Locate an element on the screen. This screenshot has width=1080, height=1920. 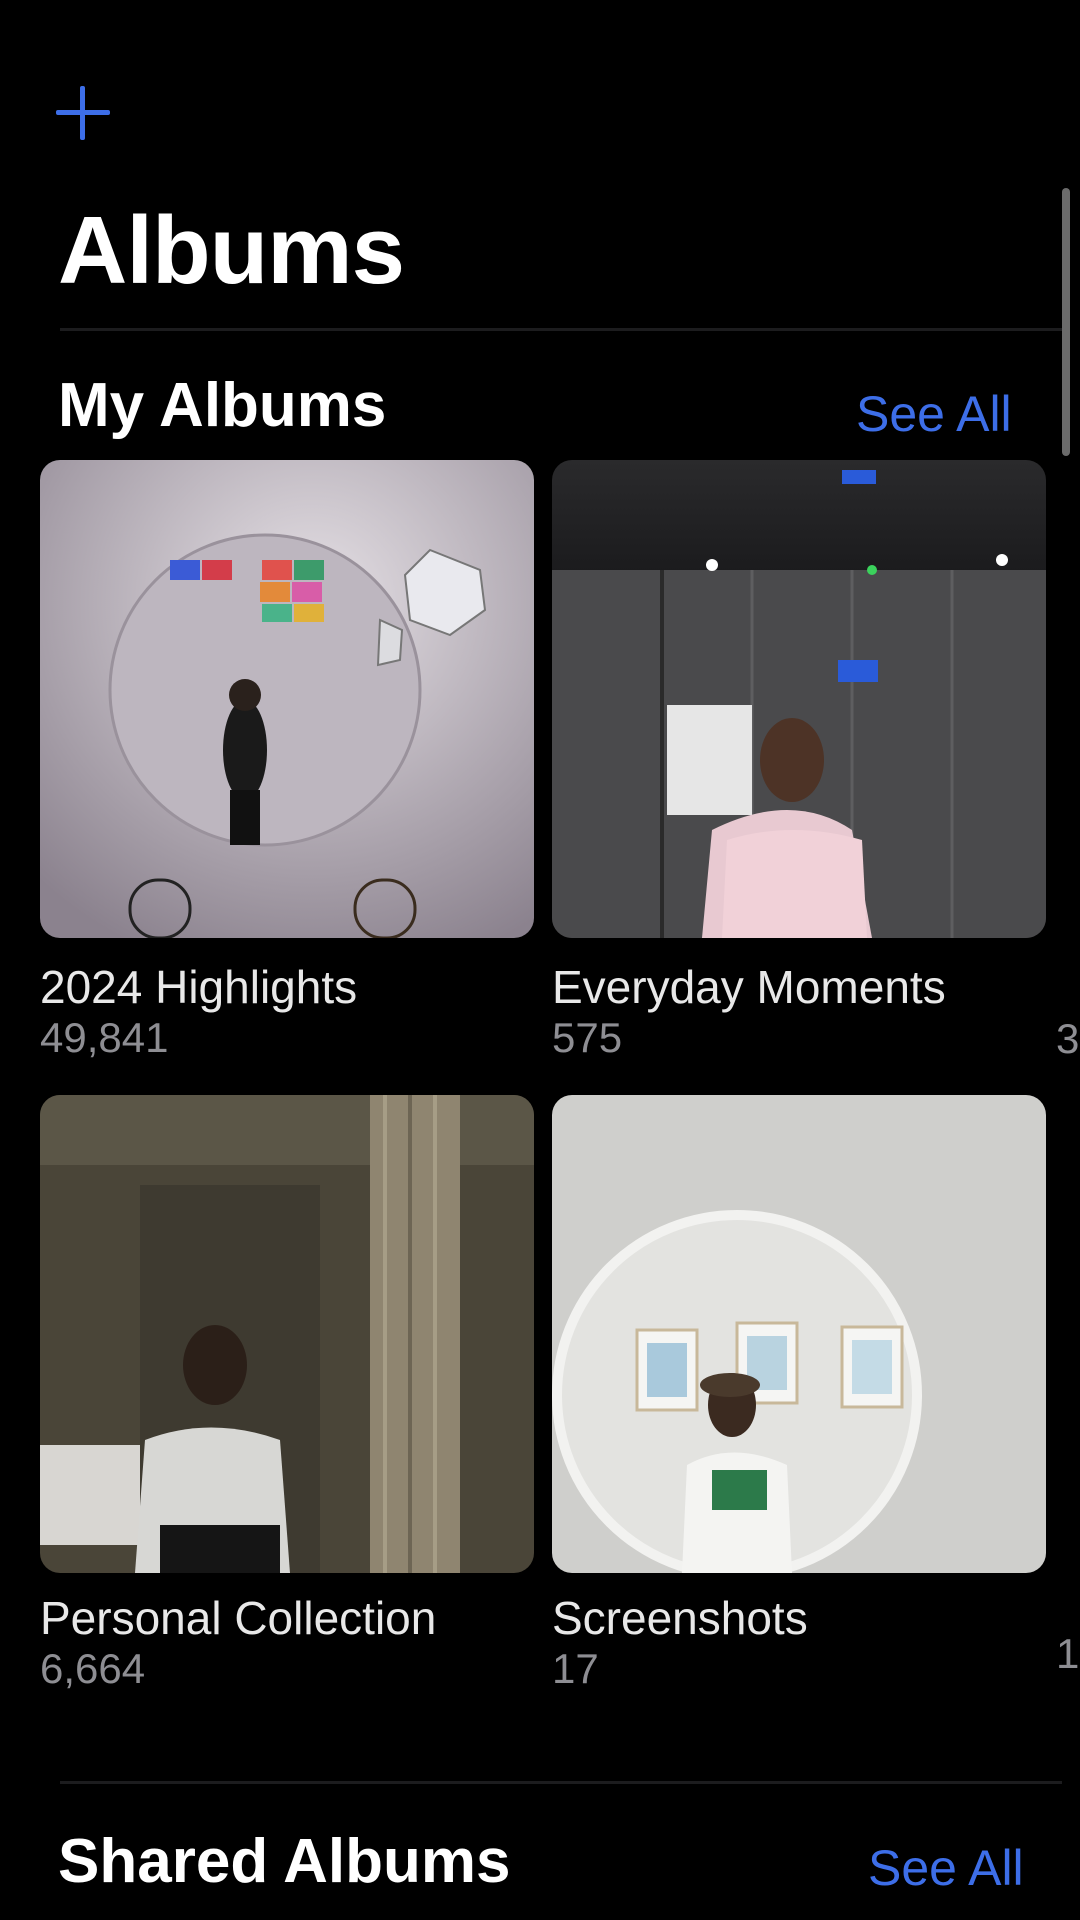
next-album-count-peek: 1 is located at coordinates (1068, 1653).